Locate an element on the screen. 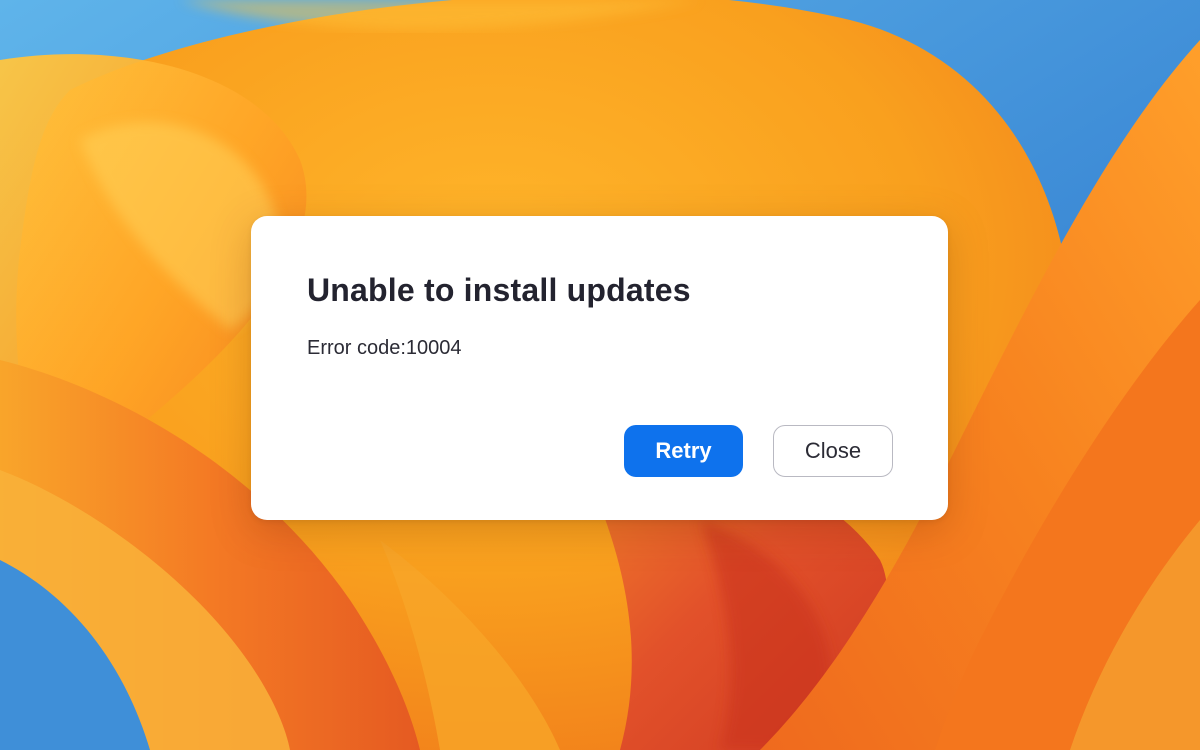  dialog-title: Unable to install updates is located at coordinates (499, 290).